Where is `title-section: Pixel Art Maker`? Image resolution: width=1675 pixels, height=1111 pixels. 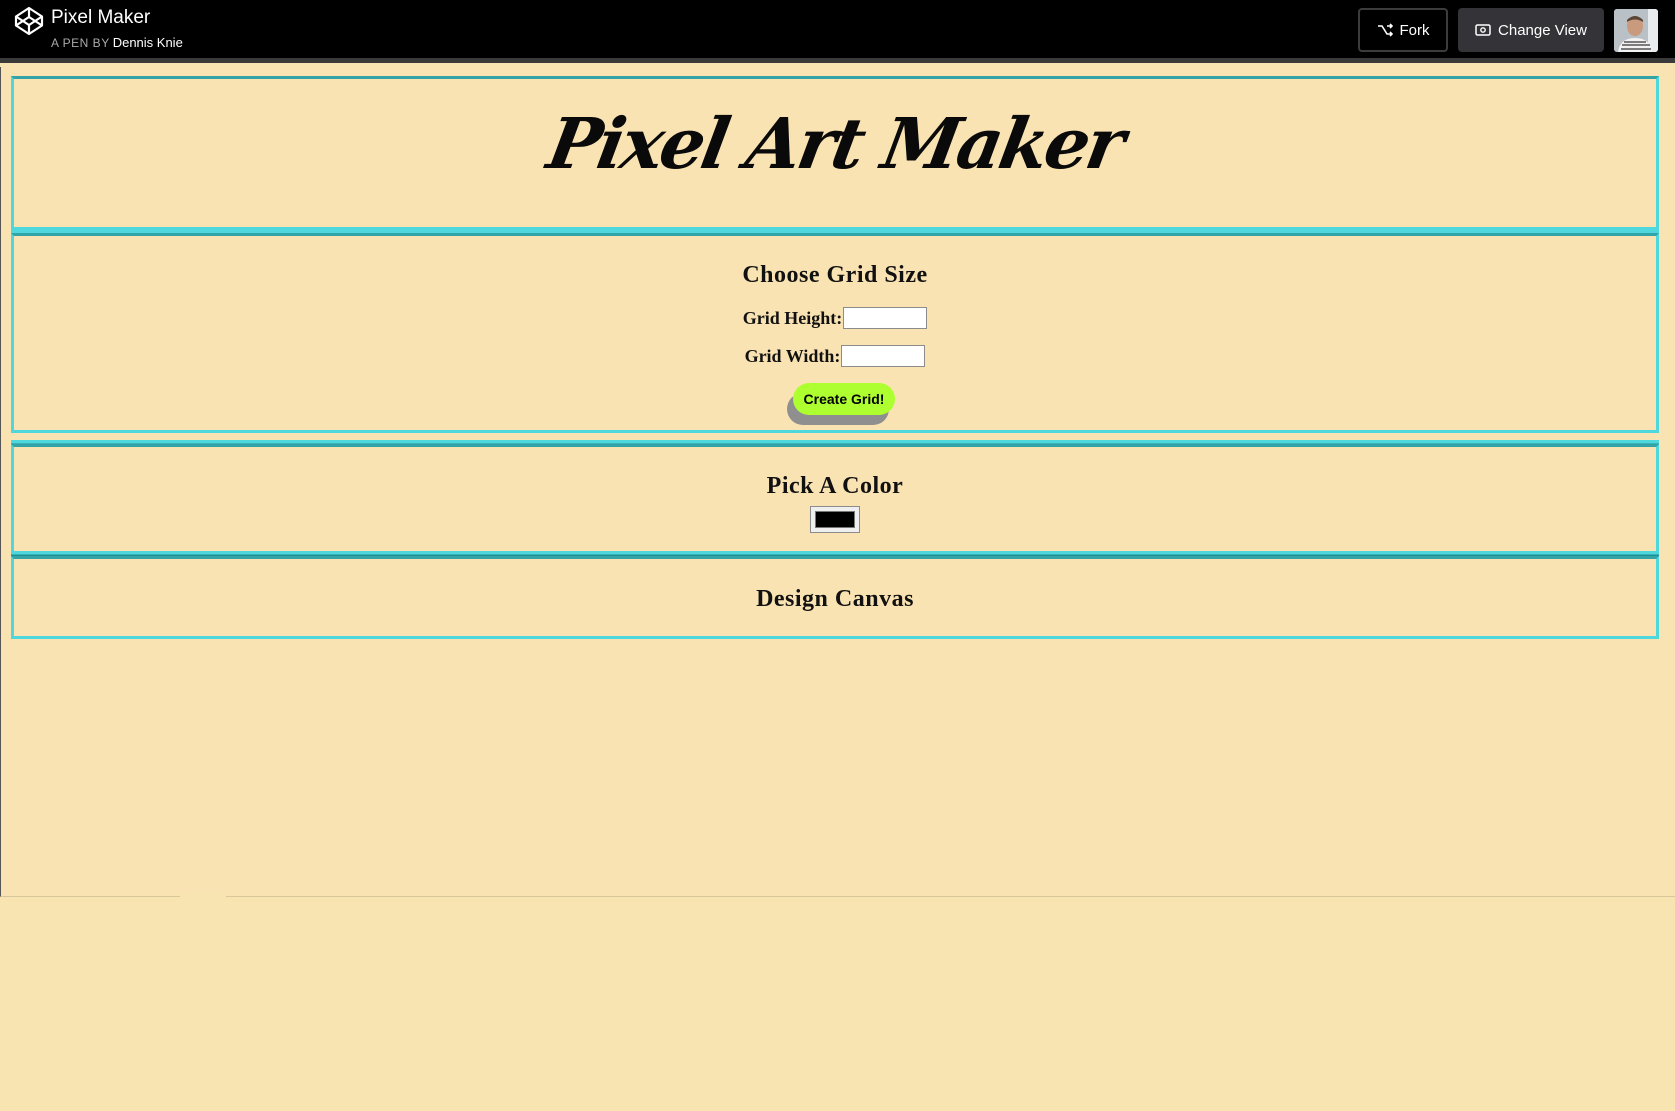 title-section: Pixel Art Maker is located at coordinates (835, 153).